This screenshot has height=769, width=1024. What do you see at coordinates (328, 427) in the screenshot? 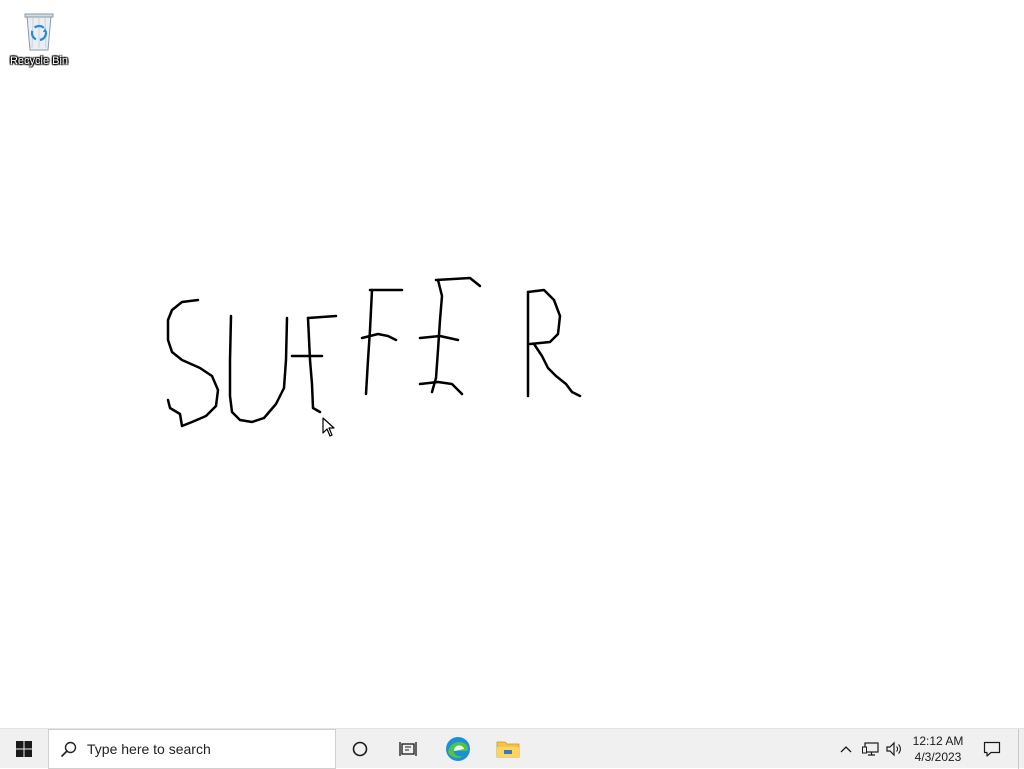
I see `mouse-cursor` at bounding box center [328, 427].